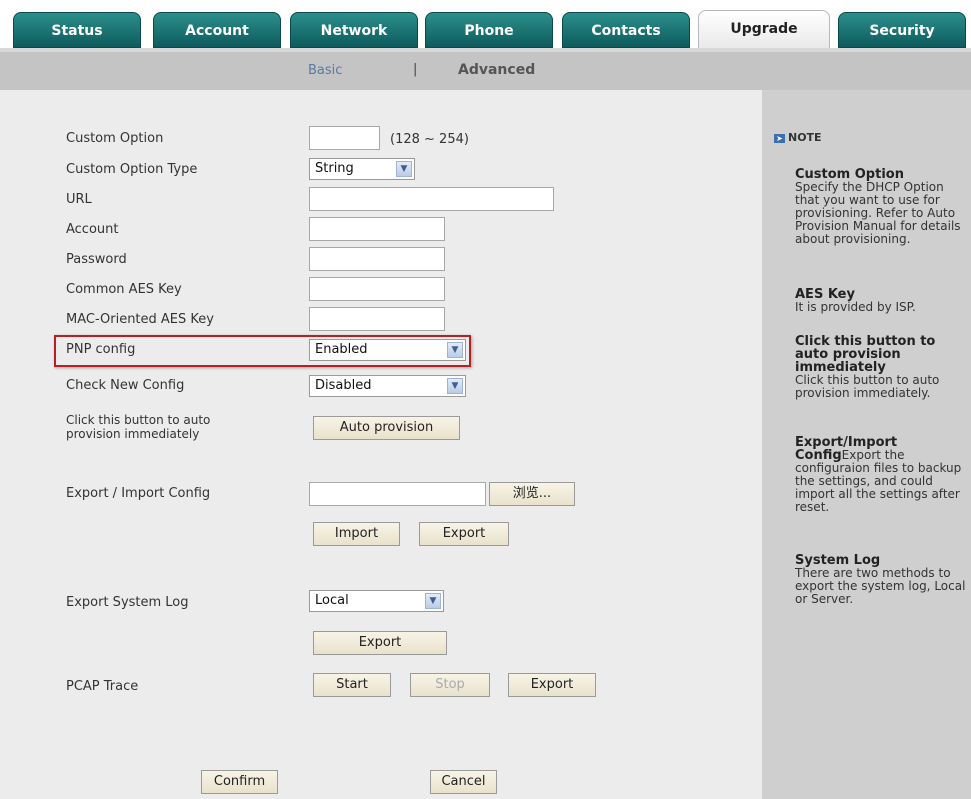 The image size is (971, 799). What do you see at coordinates (133, 434) in the screenshot?
I see `auto-provision-label-line2: provision immediately` at bounding box center [133, 434].